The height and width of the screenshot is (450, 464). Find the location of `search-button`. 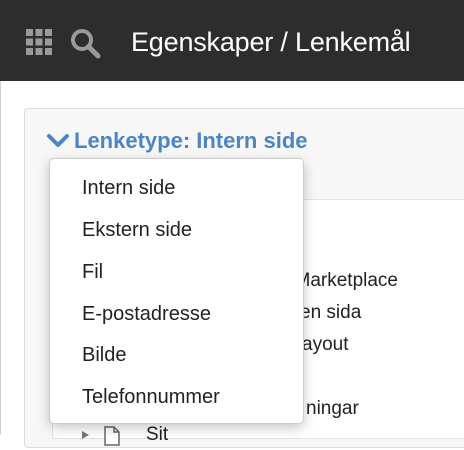

search-button is located at coordinates (85, 43).